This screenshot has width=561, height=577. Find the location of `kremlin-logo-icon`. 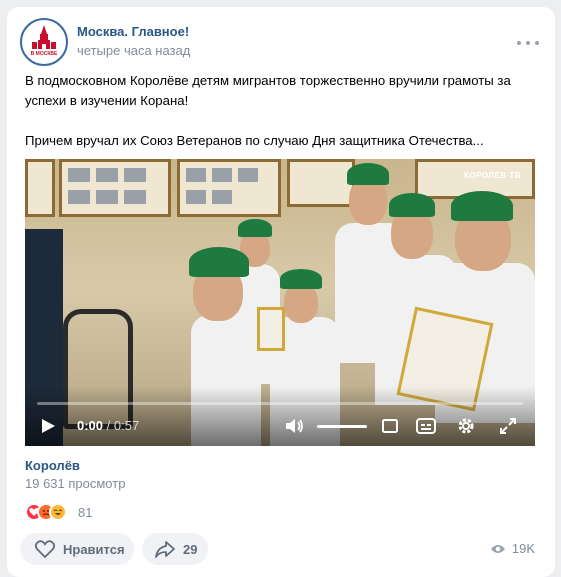

kremlin-logo-icon is located at coordinates (44, 37).